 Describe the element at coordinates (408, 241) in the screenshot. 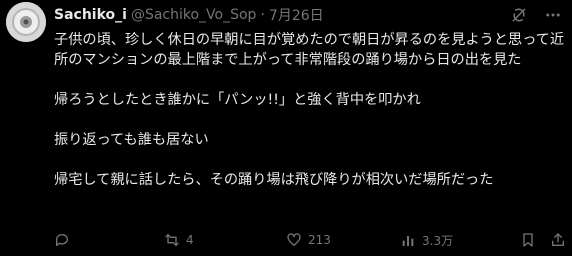

I see `views-icon` at that location.